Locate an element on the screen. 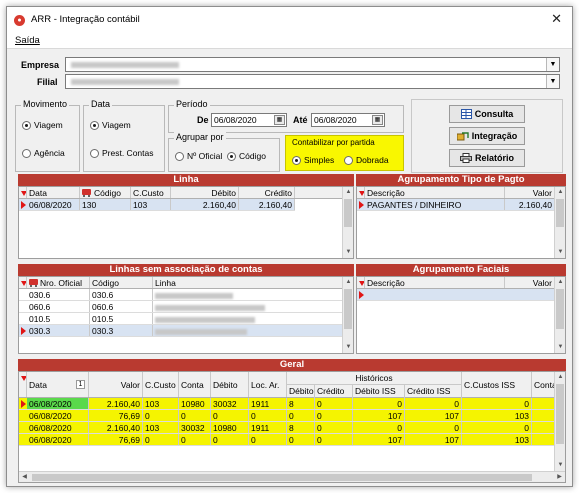 The image size is (579, 493). radio-agrupar-oficial: Nº Oficial is located at coordinates (198, 156).